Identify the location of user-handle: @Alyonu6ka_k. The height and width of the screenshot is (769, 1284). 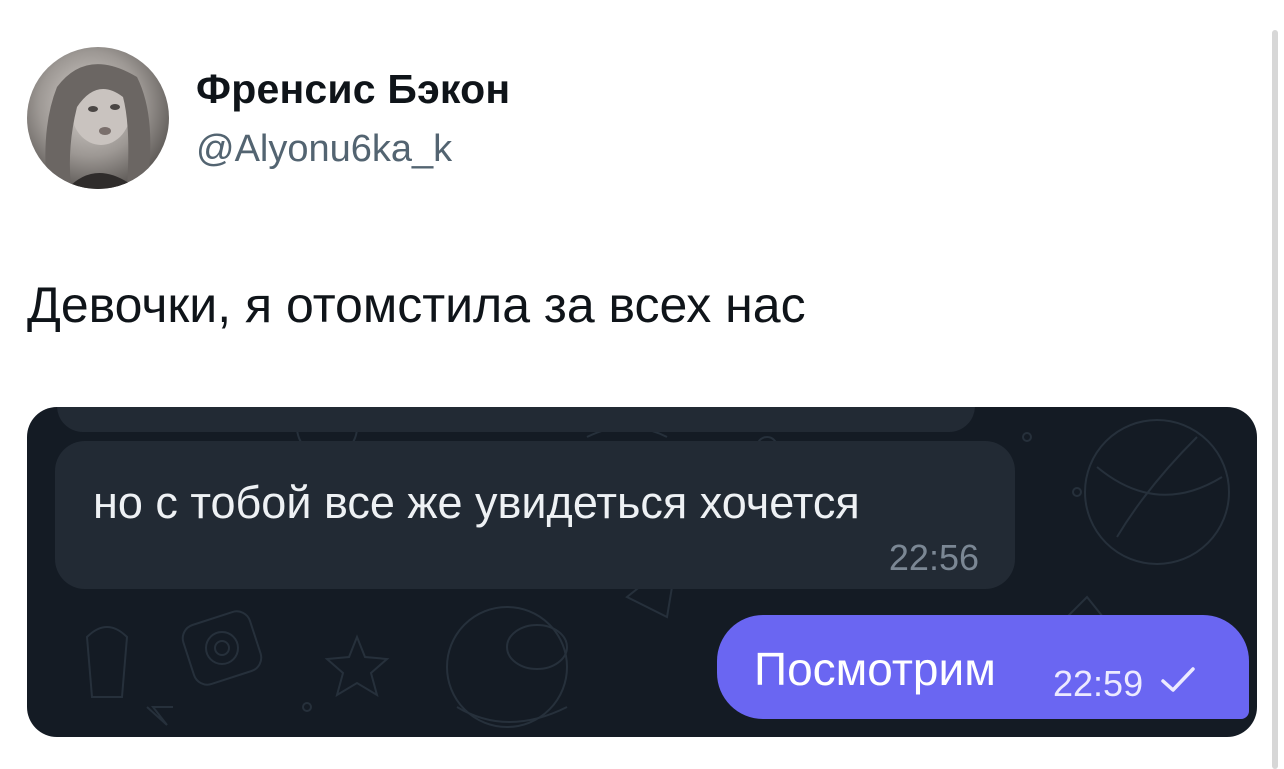
(324, 149).